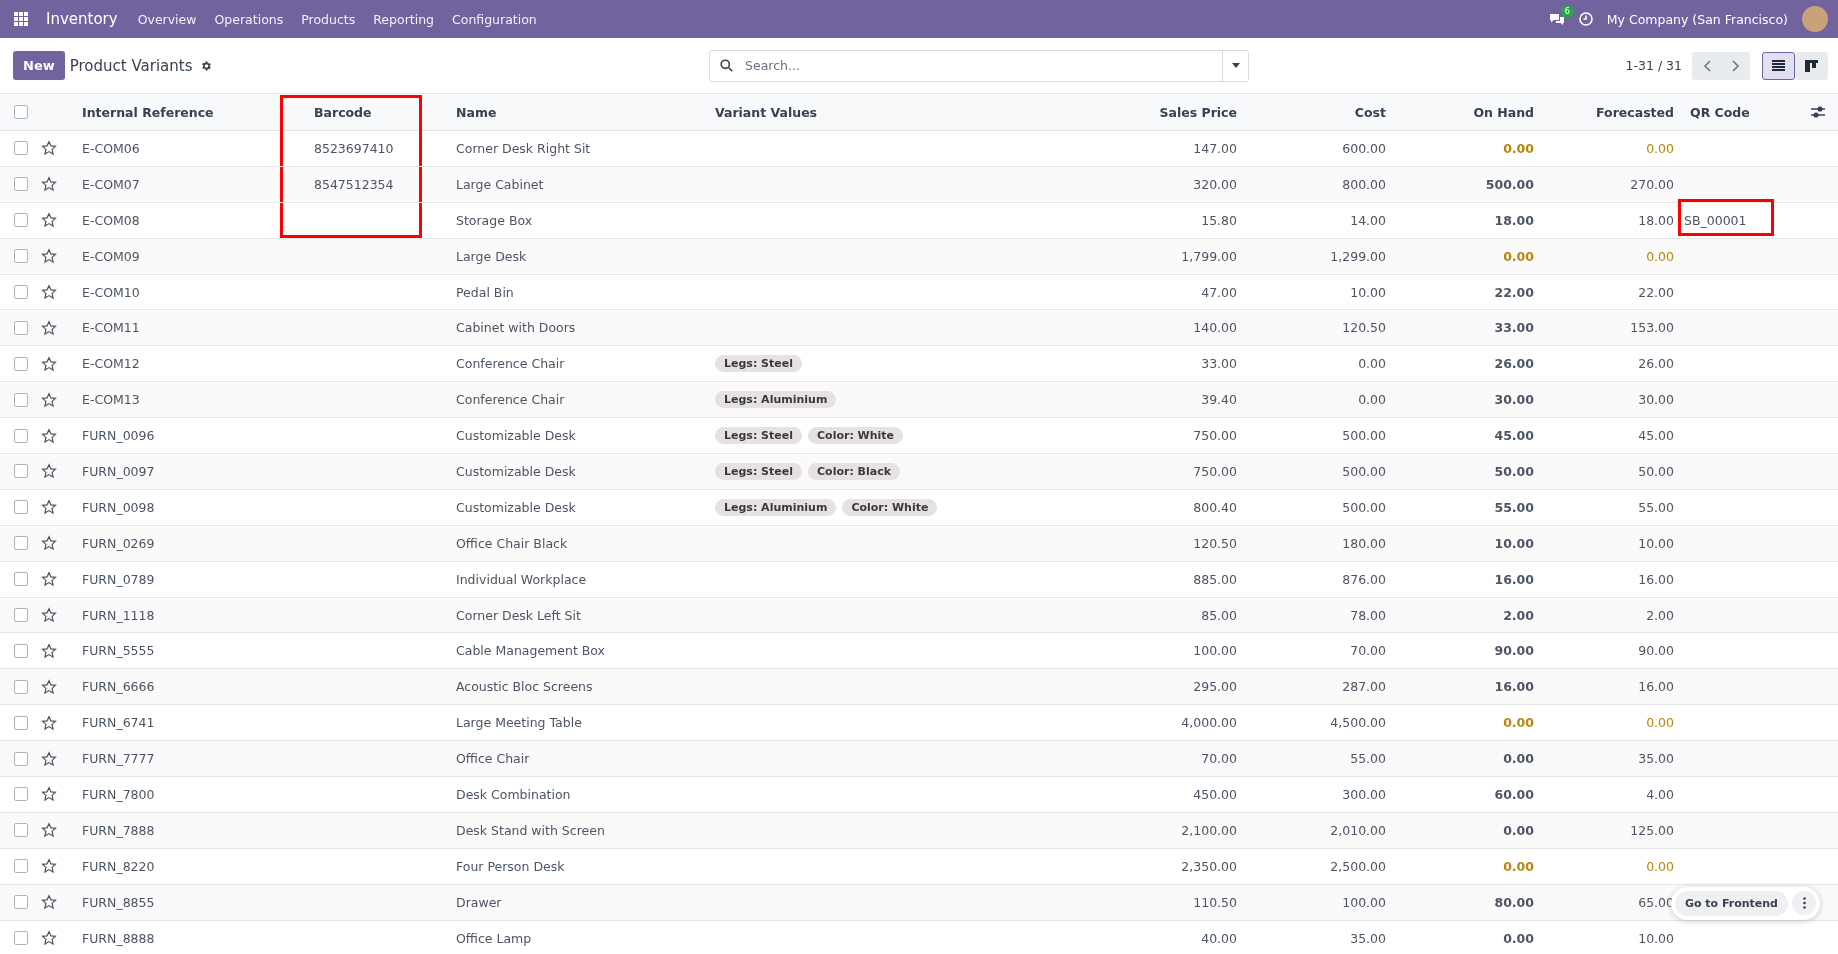 This screenshot has width=1838, height=954. What do you see at coordinates (1370, 112) in the screenshot?
I see `column-header: Cost` at bounding box center [1370, 112].